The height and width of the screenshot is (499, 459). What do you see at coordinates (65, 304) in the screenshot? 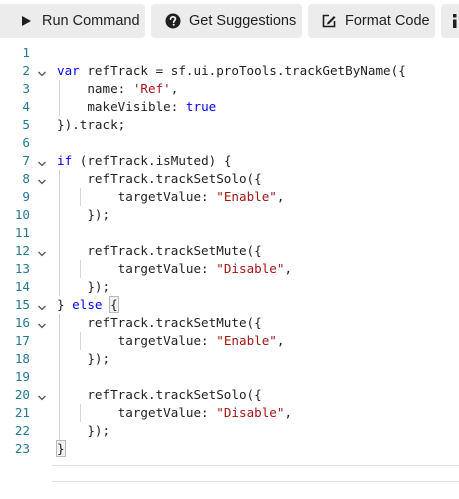
I see `code-token: }` at bounding box center [65, 304].